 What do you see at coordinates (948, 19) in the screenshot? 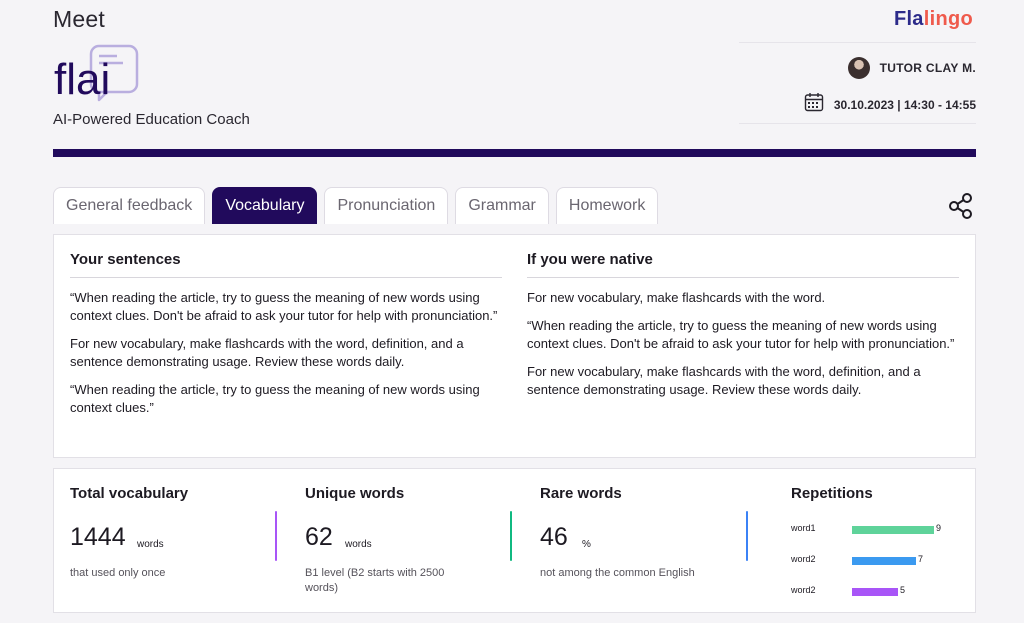
I see `brand-part2: lingo` at bounding box center [948, 19].